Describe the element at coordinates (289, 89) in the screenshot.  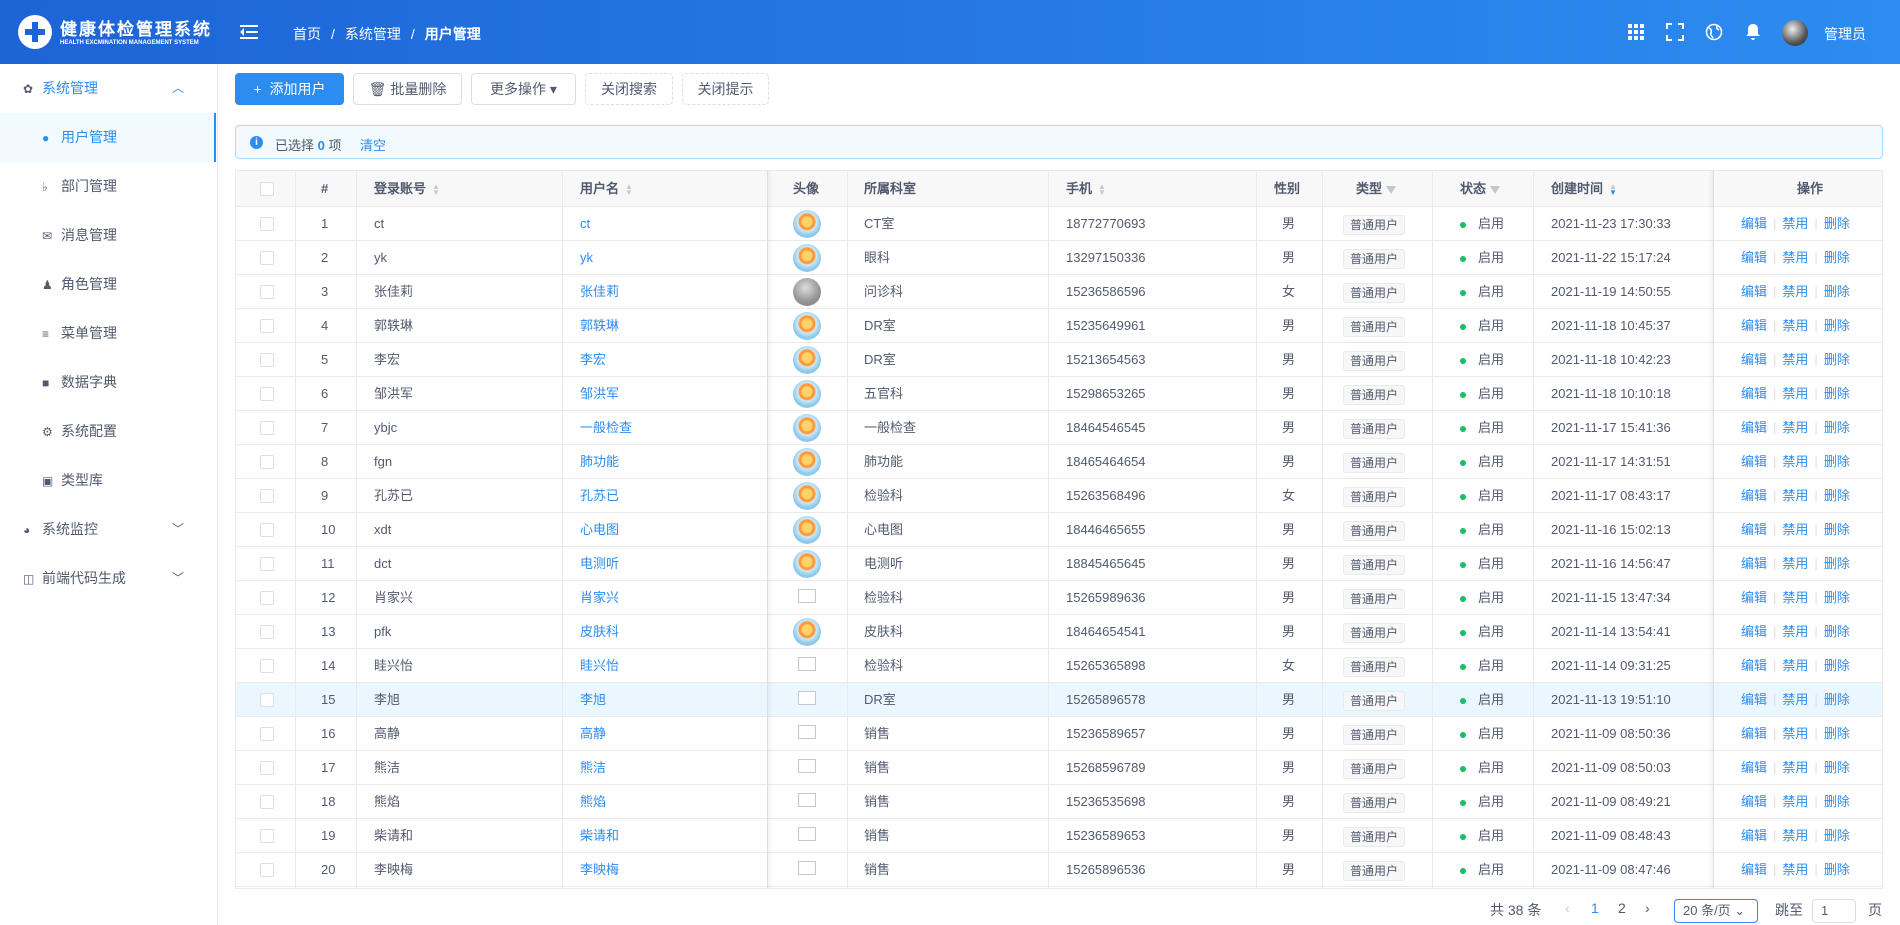
I see `add-user-button: + 添加用户` at that location.